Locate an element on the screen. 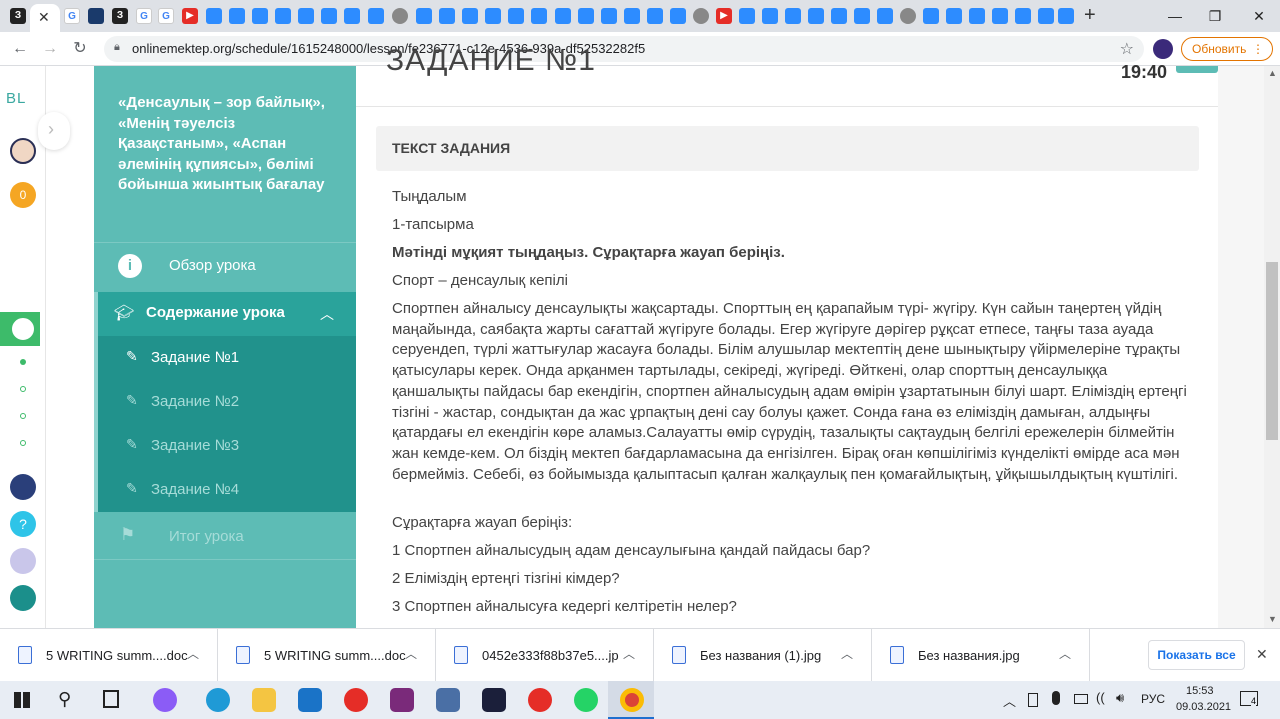  language-indicator: РУС is located at coordinates (1153, 699).